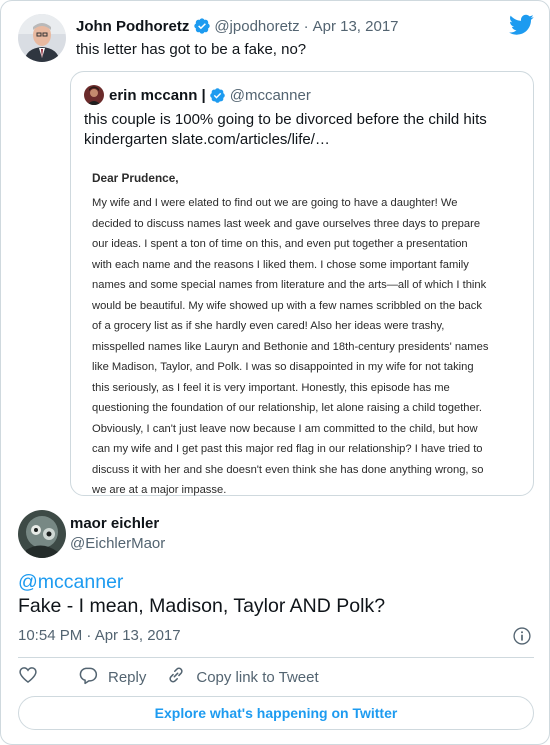  What do you see at coordinates (117, 543) in the screenshot?
I see `author-handle: @EichlerMaor` at bounding box center [117, 543].